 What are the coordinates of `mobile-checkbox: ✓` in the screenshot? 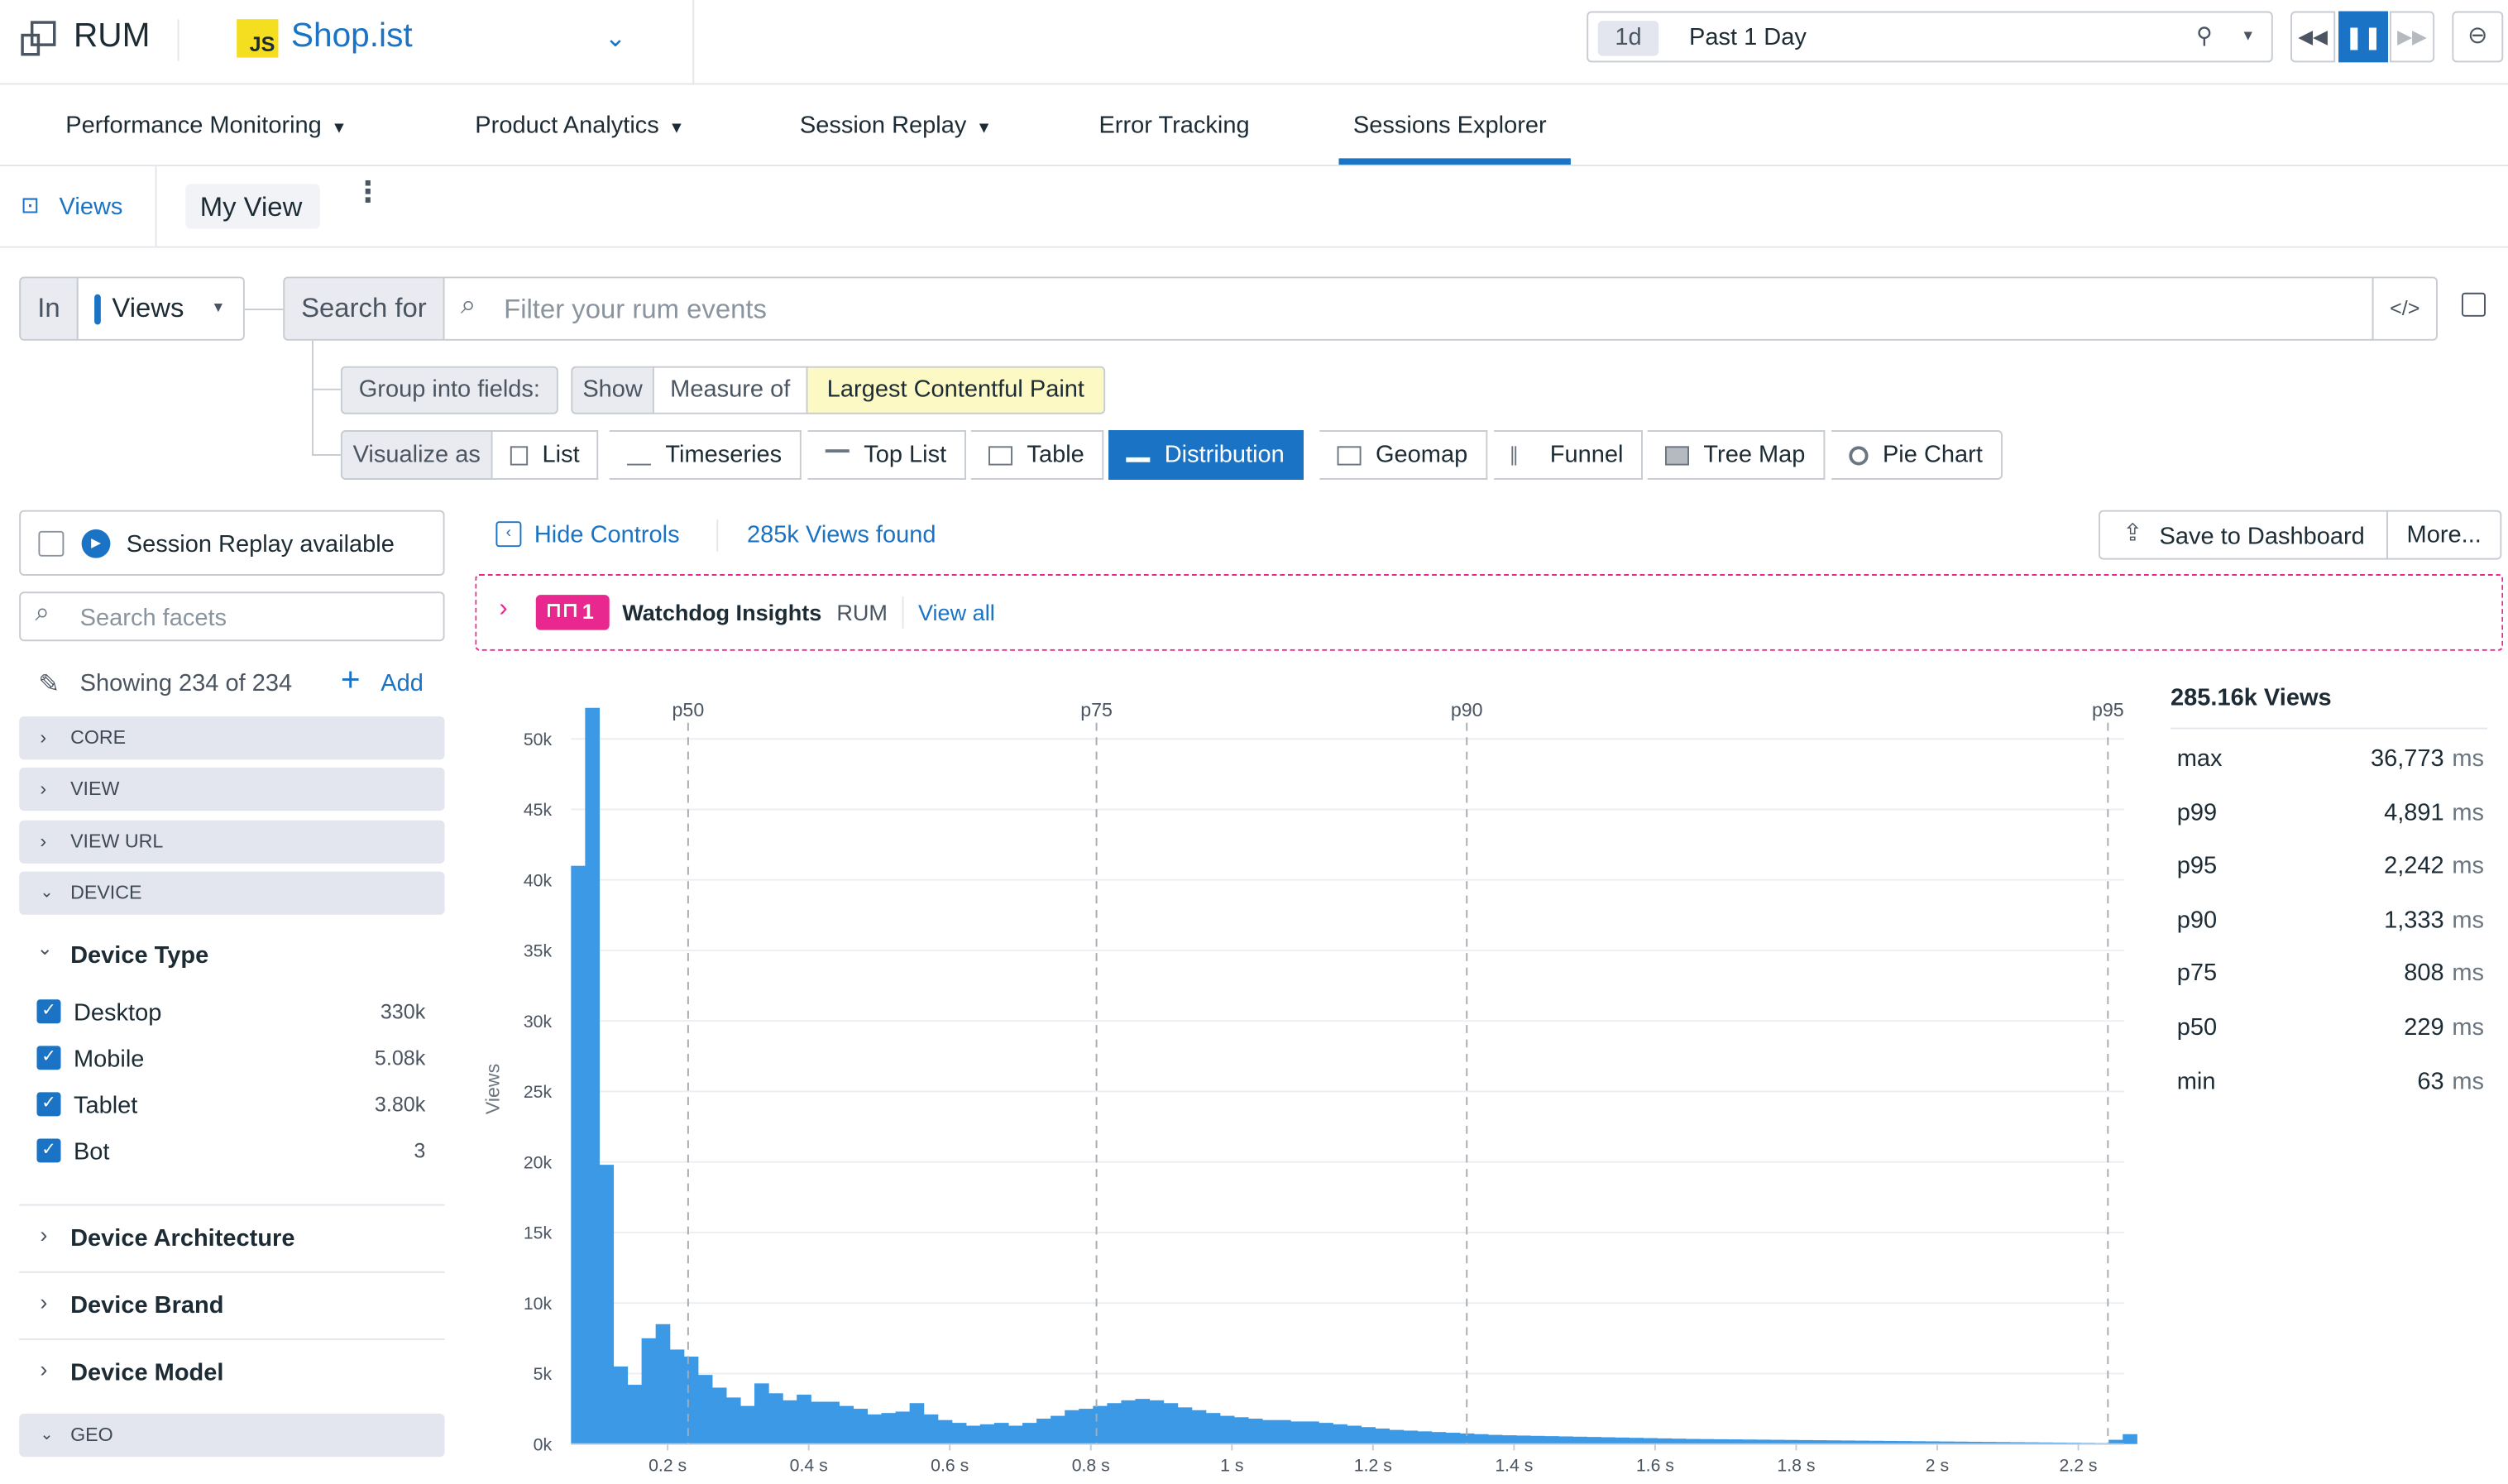 It's located at (48, 1058).